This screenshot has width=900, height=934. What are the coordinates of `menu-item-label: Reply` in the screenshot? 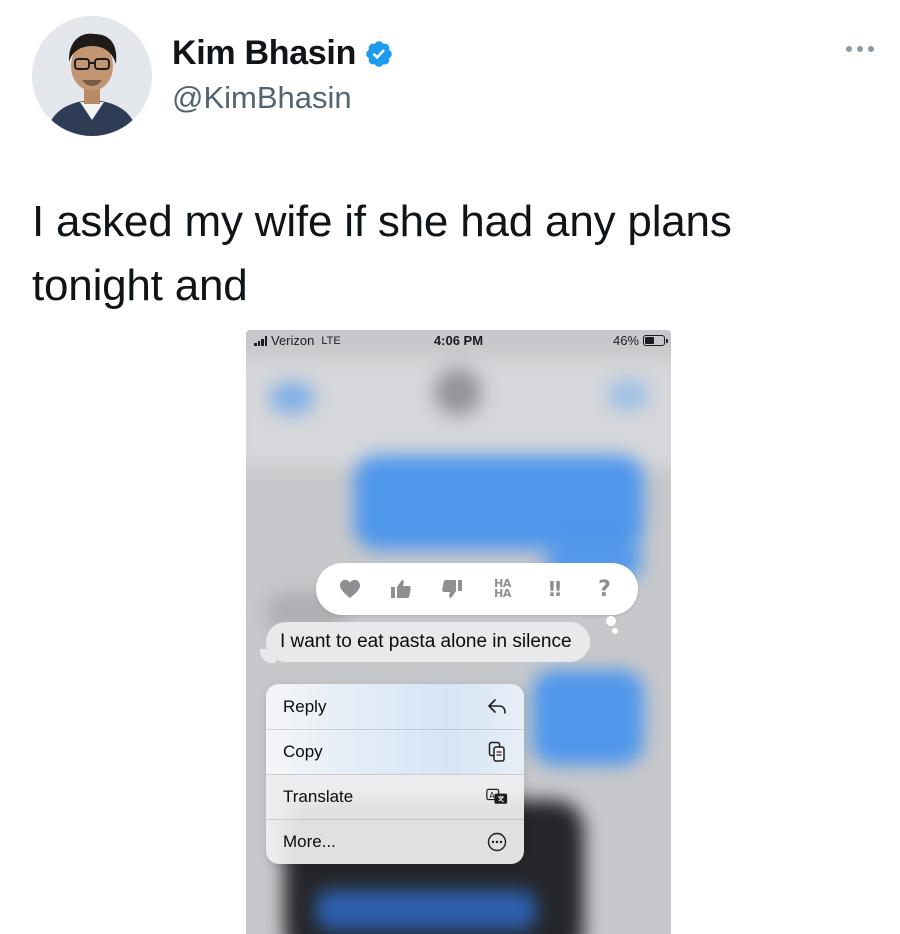 It's located at (305, 706).